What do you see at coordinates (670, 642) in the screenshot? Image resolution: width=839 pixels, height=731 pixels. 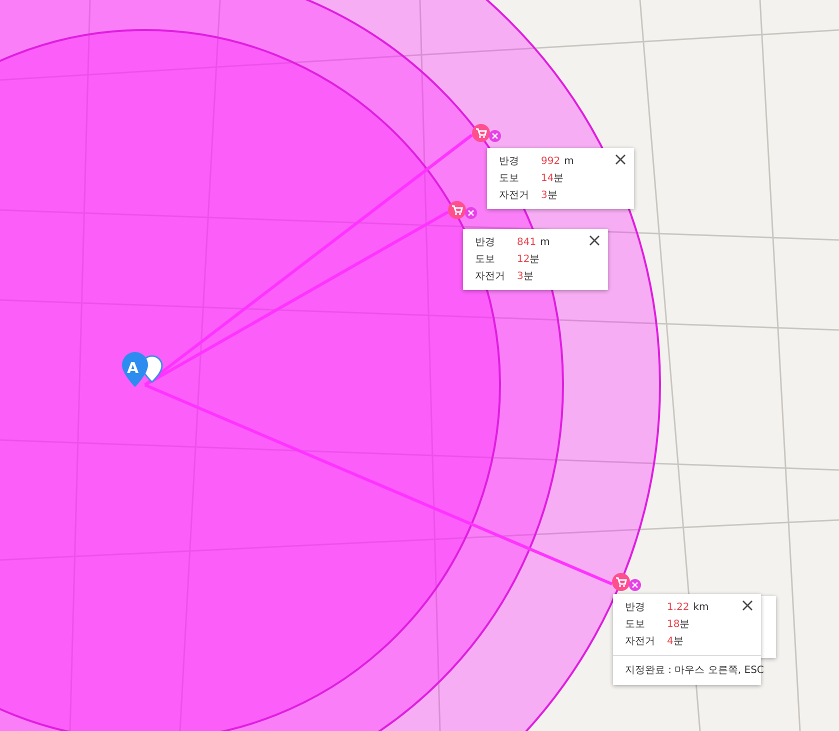 I see `info-value: 4` at bounding box center [670, 642].